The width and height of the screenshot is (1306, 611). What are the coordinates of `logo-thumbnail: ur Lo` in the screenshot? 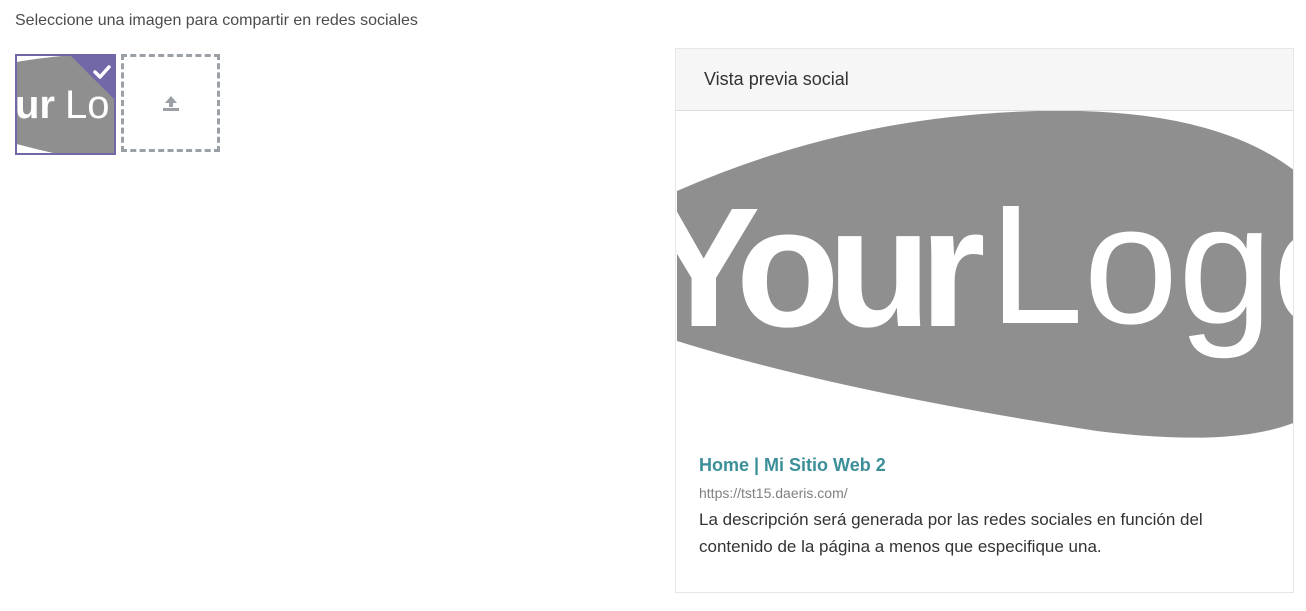 It's located at (65, 104).